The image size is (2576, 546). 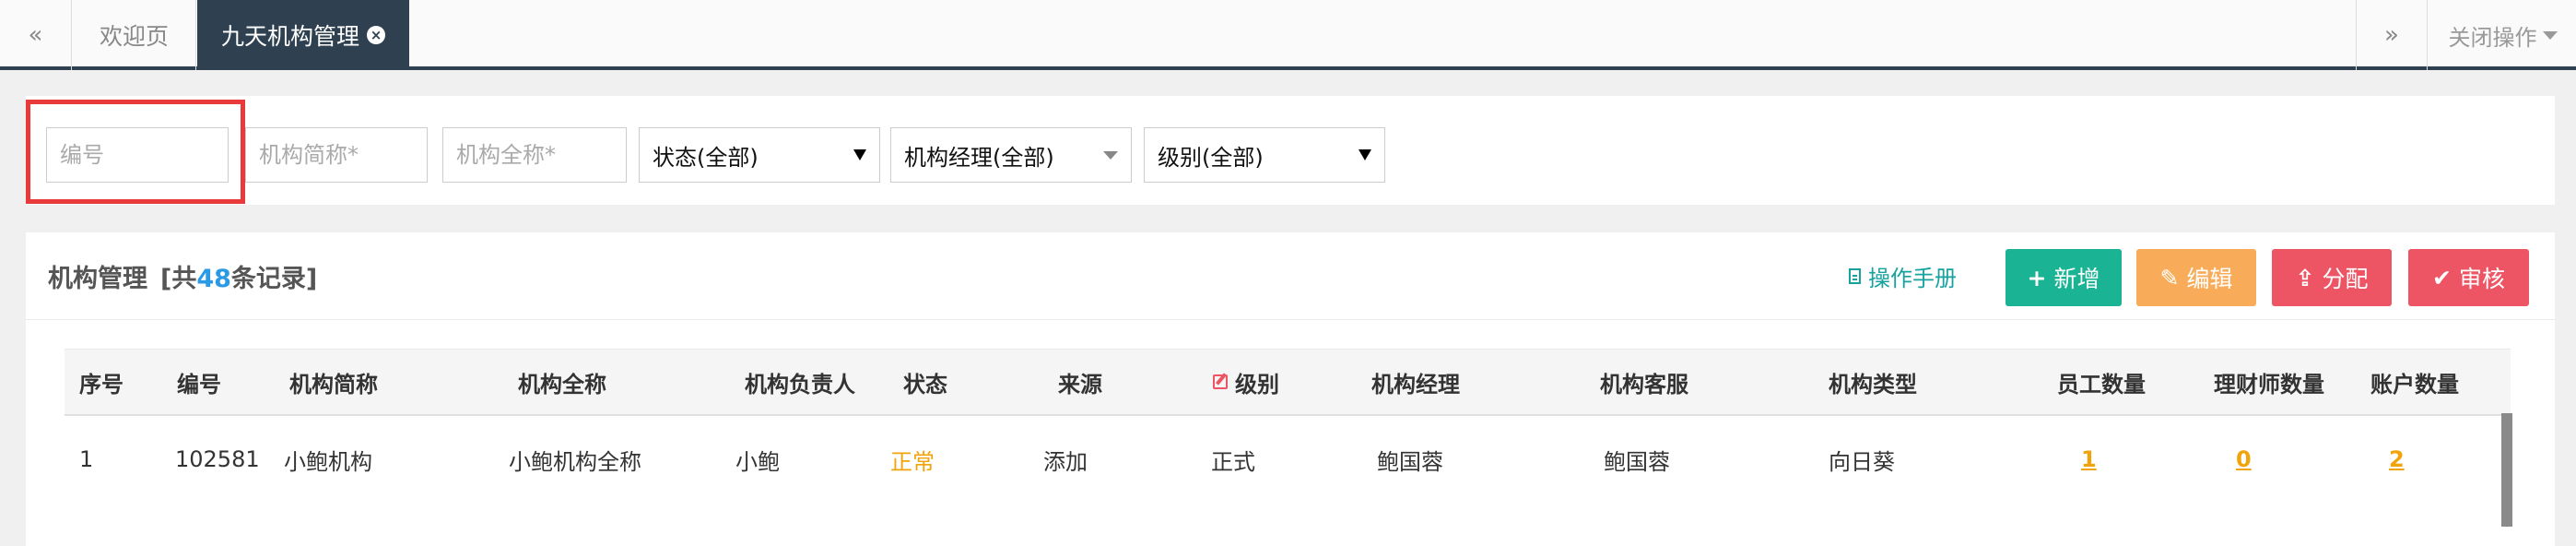 What do you see at coordinates (2550, 35) in the screenshot?
I see `caret-down-icon` at bounding box center [2550, 35].